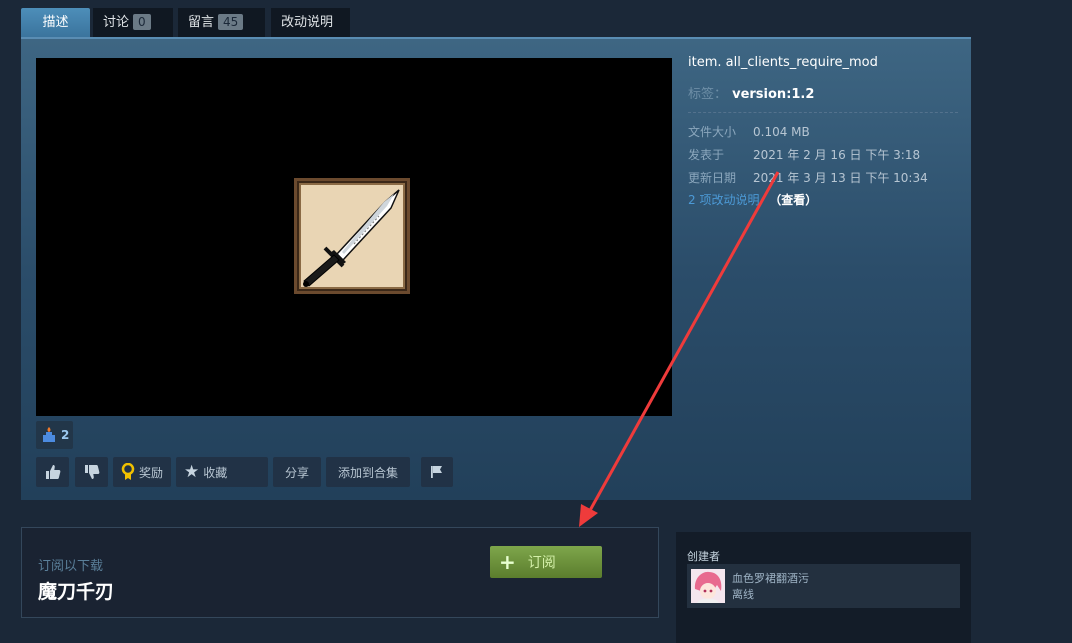 This screenshot has height=643, width=1072. What do you see at coordinates (743, 594) in the screenshot?
I see `creator-status: 离线` at bounding box center [743, 594].